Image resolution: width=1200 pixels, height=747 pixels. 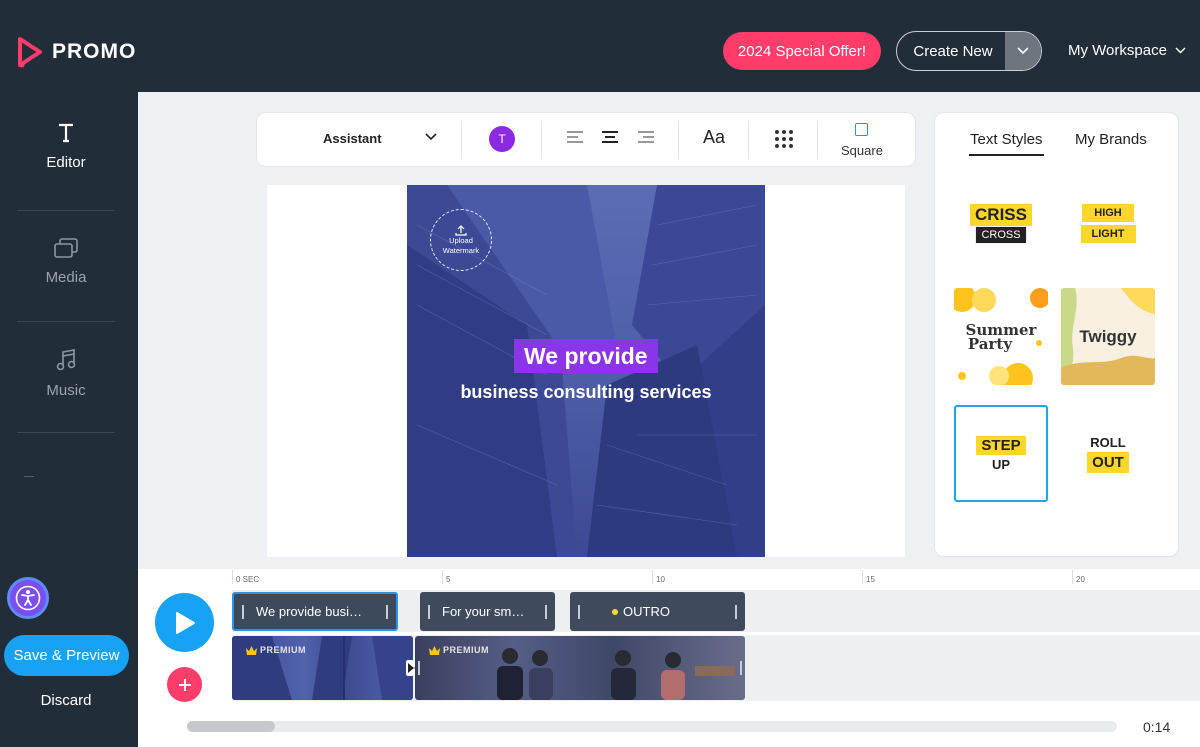 I want to click on plus-icon, so click(x=184, y=684).